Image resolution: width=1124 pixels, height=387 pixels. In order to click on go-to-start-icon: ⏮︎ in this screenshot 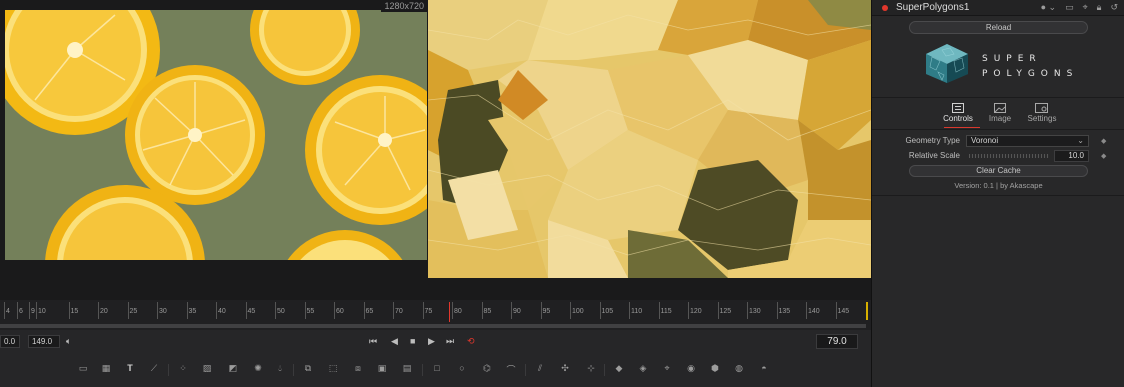, I will do `click(373, 341)`.